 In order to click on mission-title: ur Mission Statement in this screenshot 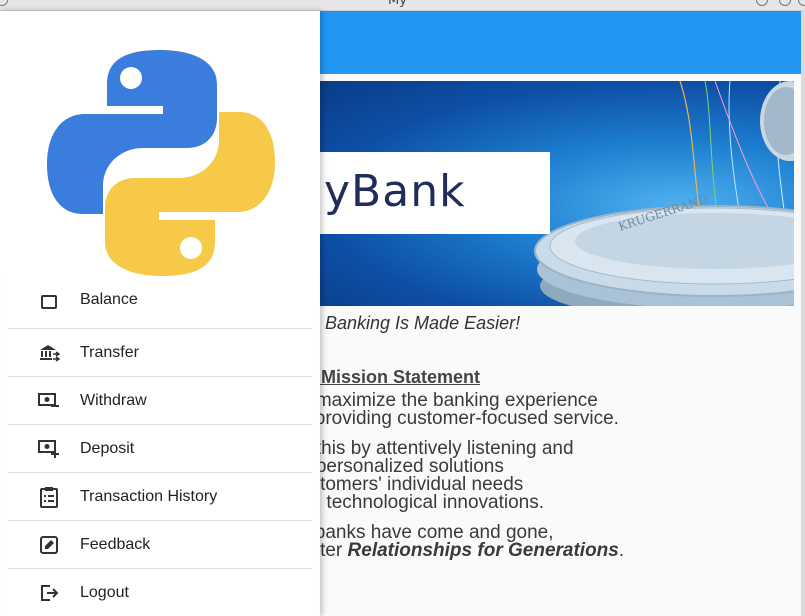, I will do `click(389, 377)`.